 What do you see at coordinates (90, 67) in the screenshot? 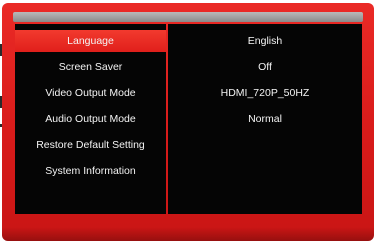
I see `menu-item-screen-saver: Screen Saver` at bounding box center [90, 67].